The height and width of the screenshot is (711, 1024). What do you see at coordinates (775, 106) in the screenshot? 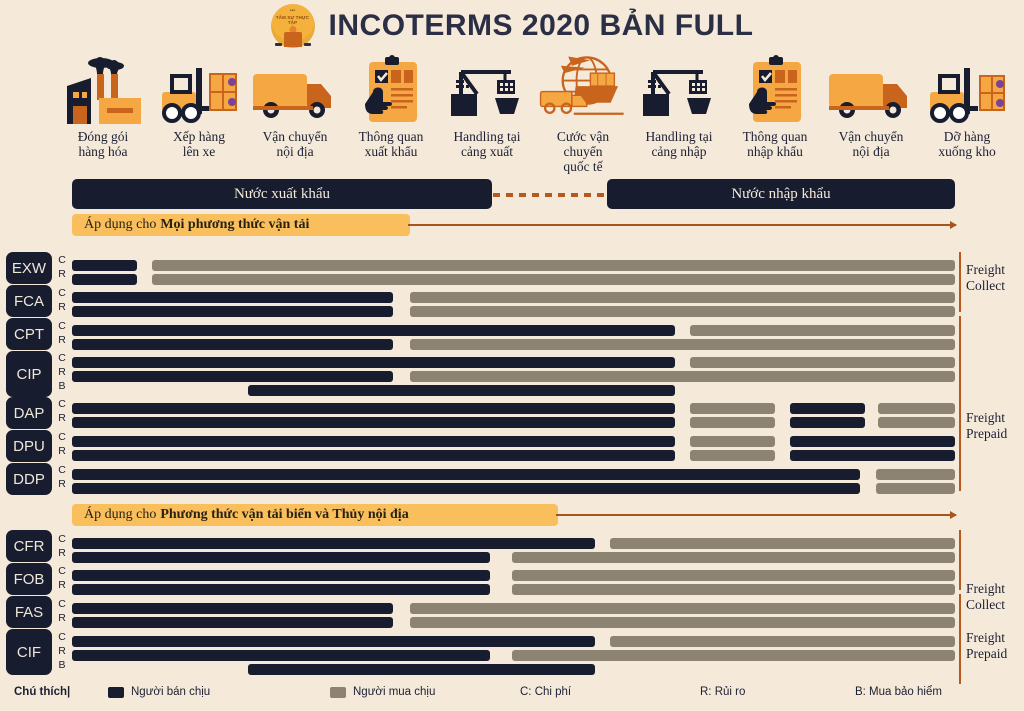
I see `process-step-8: Thông quan nhập khẩu` at bounding box center [775, 106].